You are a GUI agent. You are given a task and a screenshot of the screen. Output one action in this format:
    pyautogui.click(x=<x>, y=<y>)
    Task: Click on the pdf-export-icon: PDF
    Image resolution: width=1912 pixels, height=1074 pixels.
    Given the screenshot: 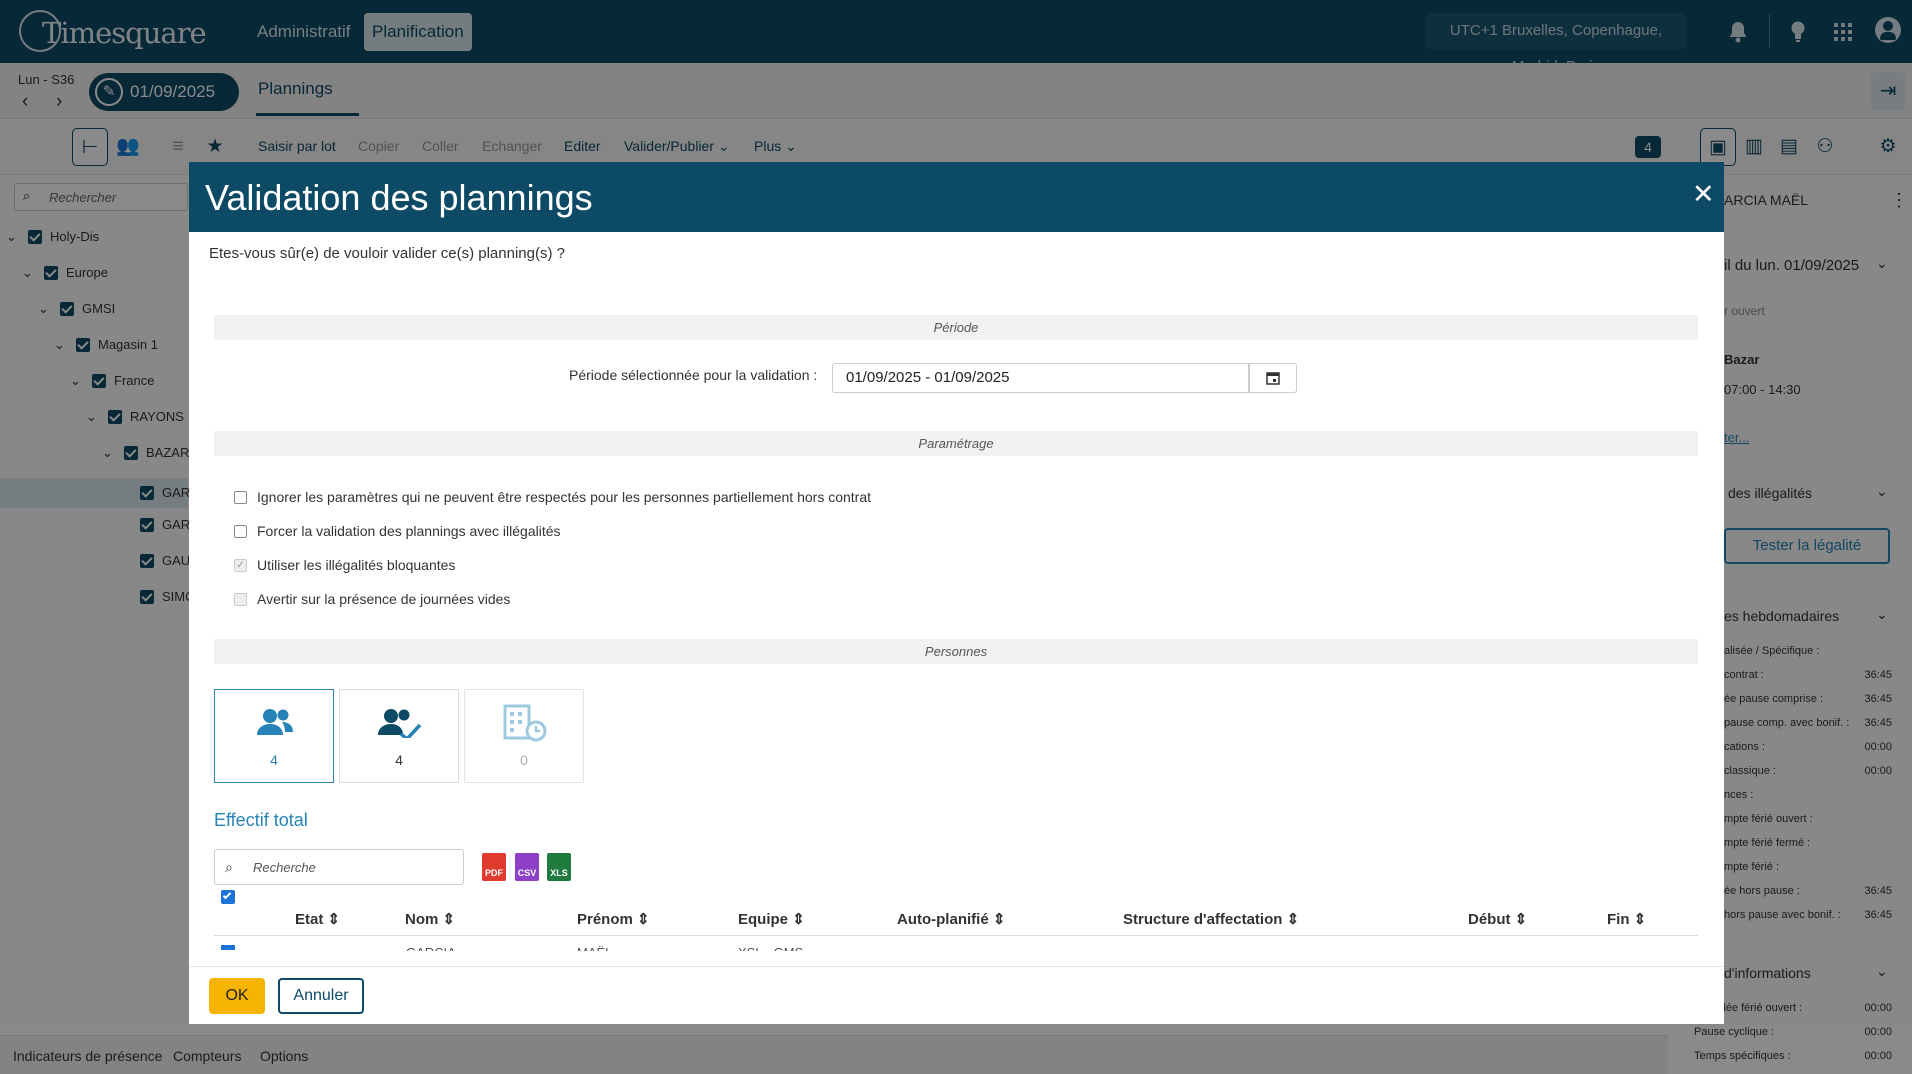 What is the action you would take?
    pyautogui.click(x=494, y=867)
    